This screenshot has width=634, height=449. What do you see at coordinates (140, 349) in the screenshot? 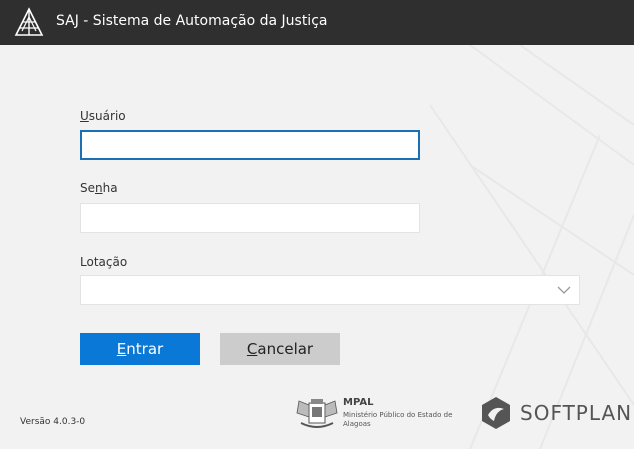
I see `entrar-button: Entrar` at bounding box center [140, 349].